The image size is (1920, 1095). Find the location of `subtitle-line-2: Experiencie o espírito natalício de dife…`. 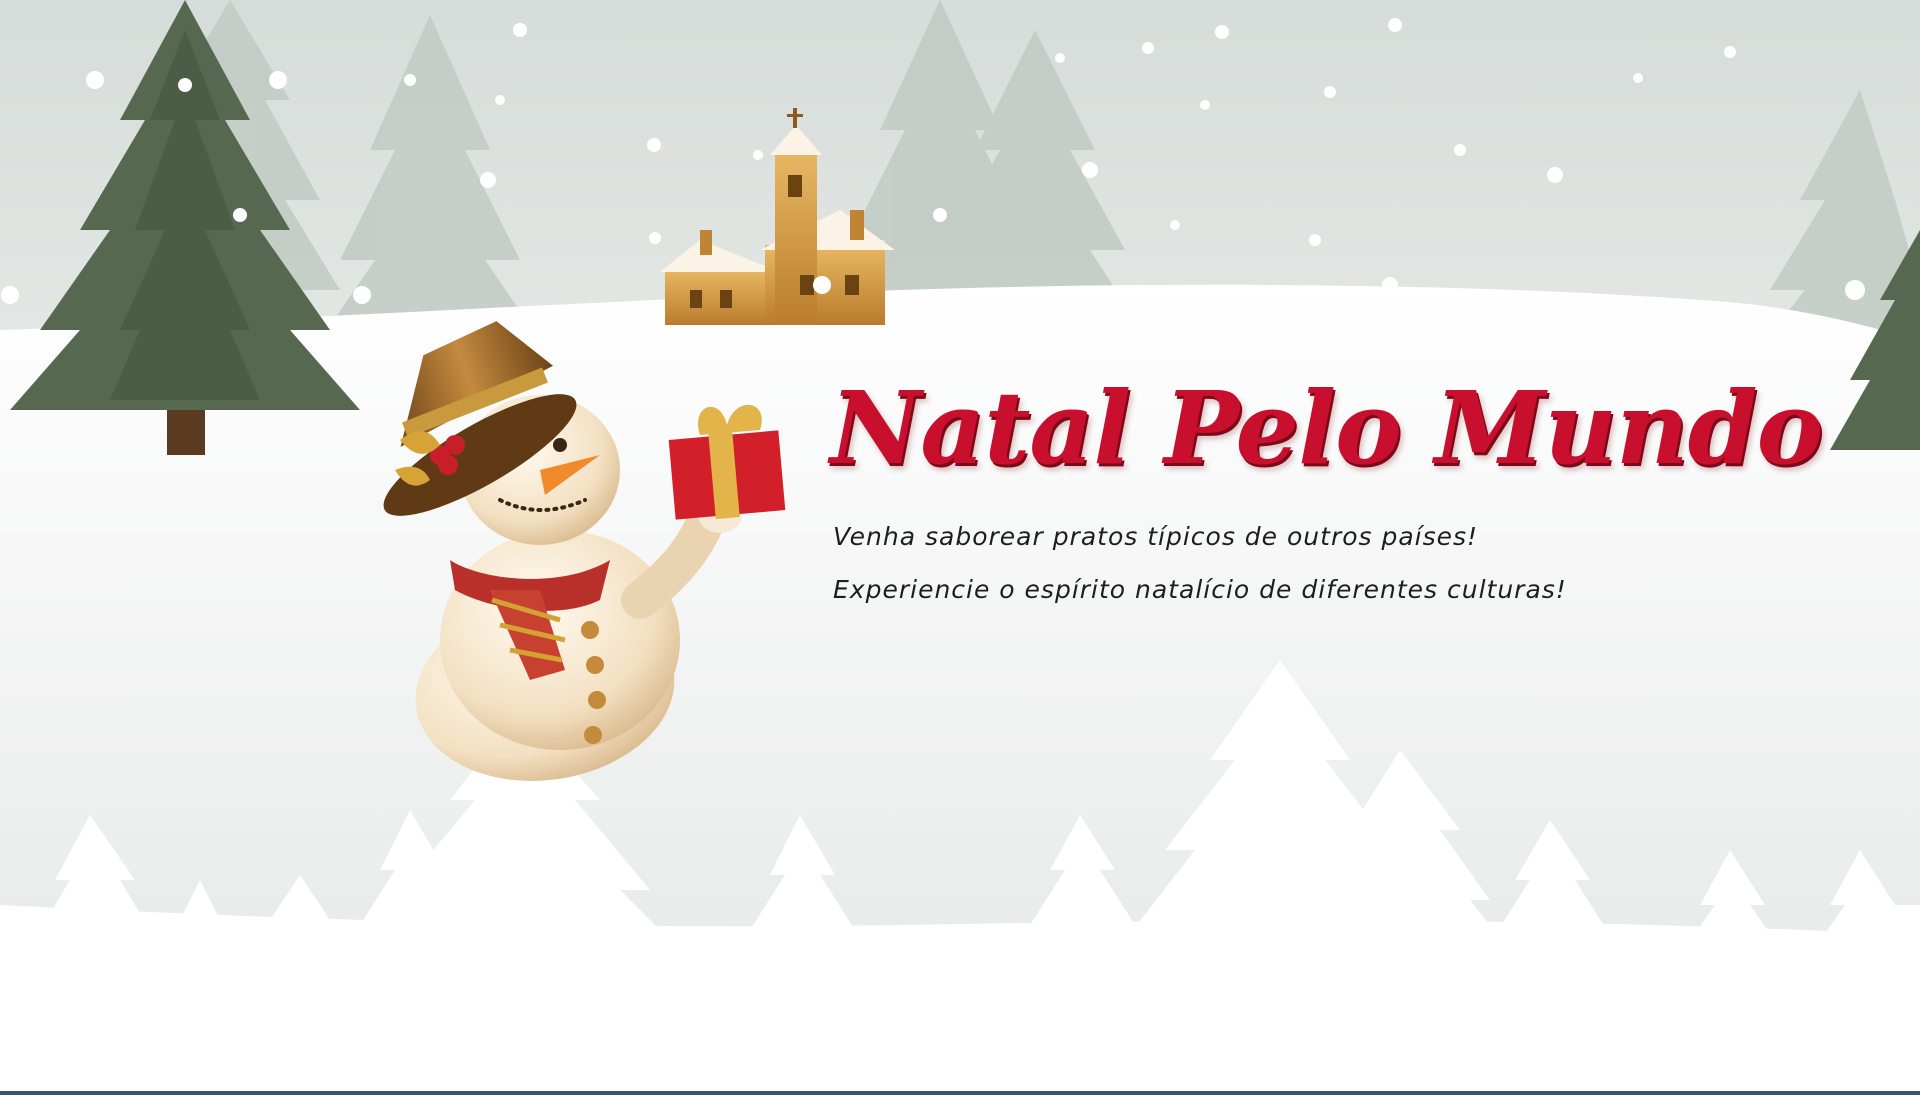

subtitle-line-2: Experiencie o espírito natalício de dife… is located at coordinates (1200, 589).